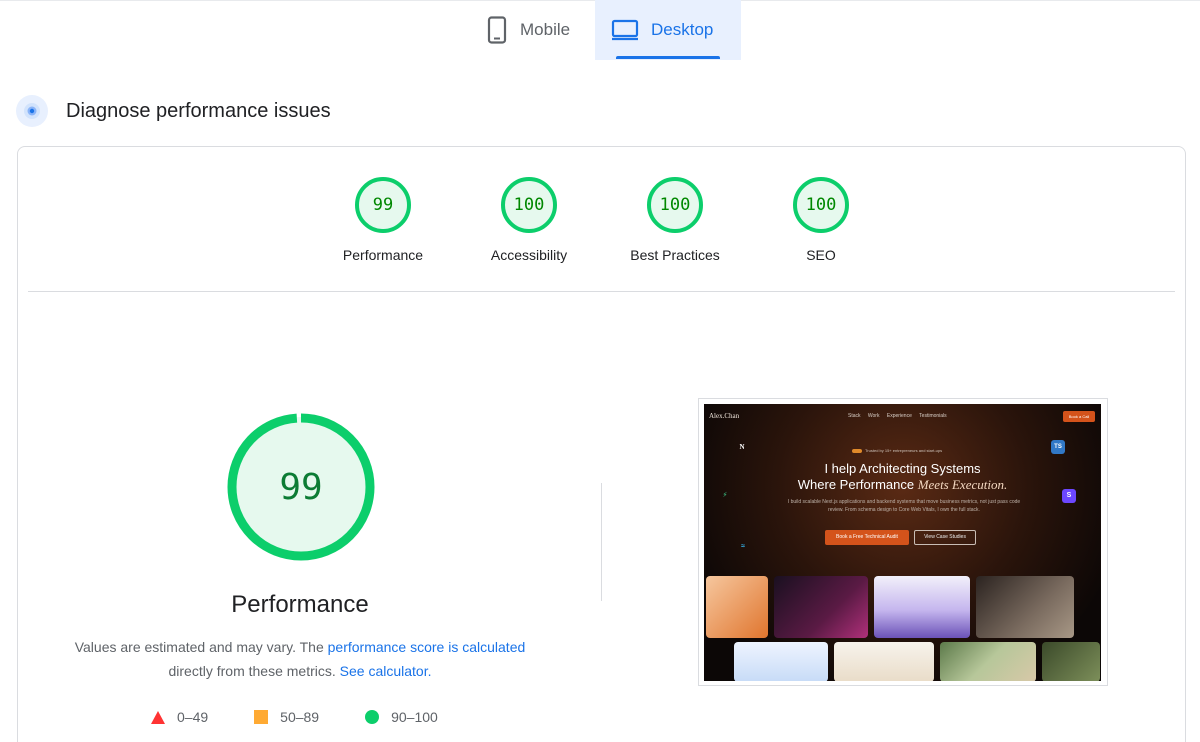 This screenshot has height=742, width=1200. Describe the element at coordinates (601, 291) in the screenshot. I see `gauges-divider` at that location.